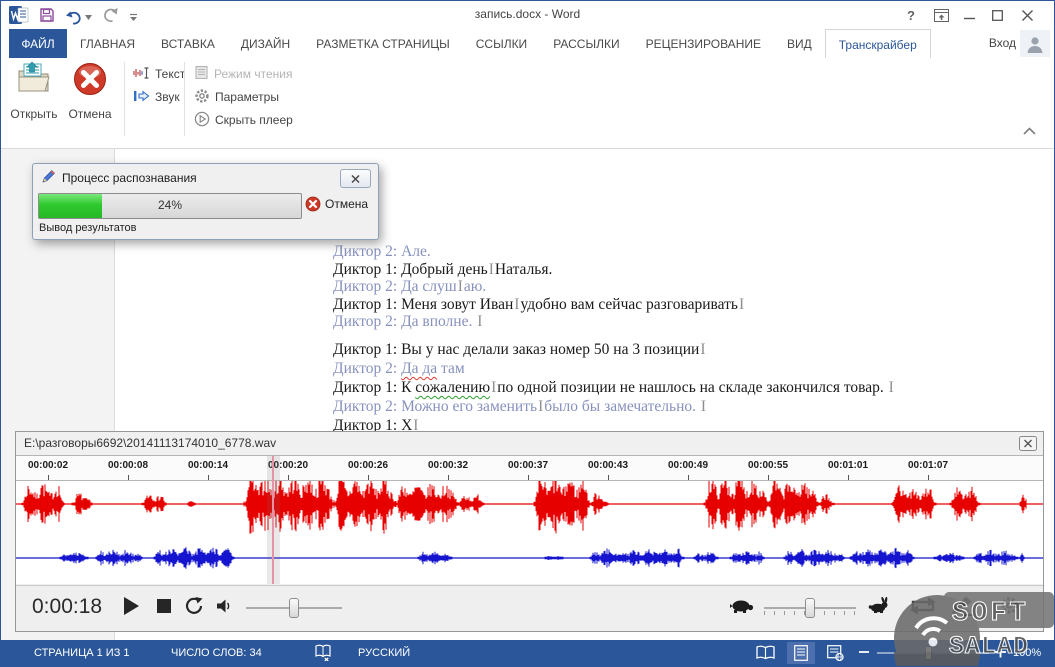 This screenshot has width=1055, height=667. What do you see at coordinates (368, 465) in the screenshot?
I see `ruler-timestamp: 00:00:26` at bounding box center [368, 465].